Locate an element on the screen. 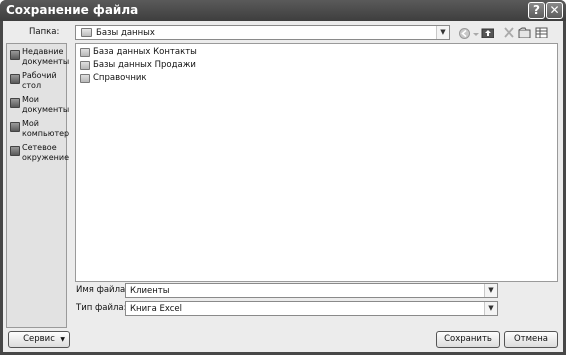  network-icon is located at coordinates (15, 151).